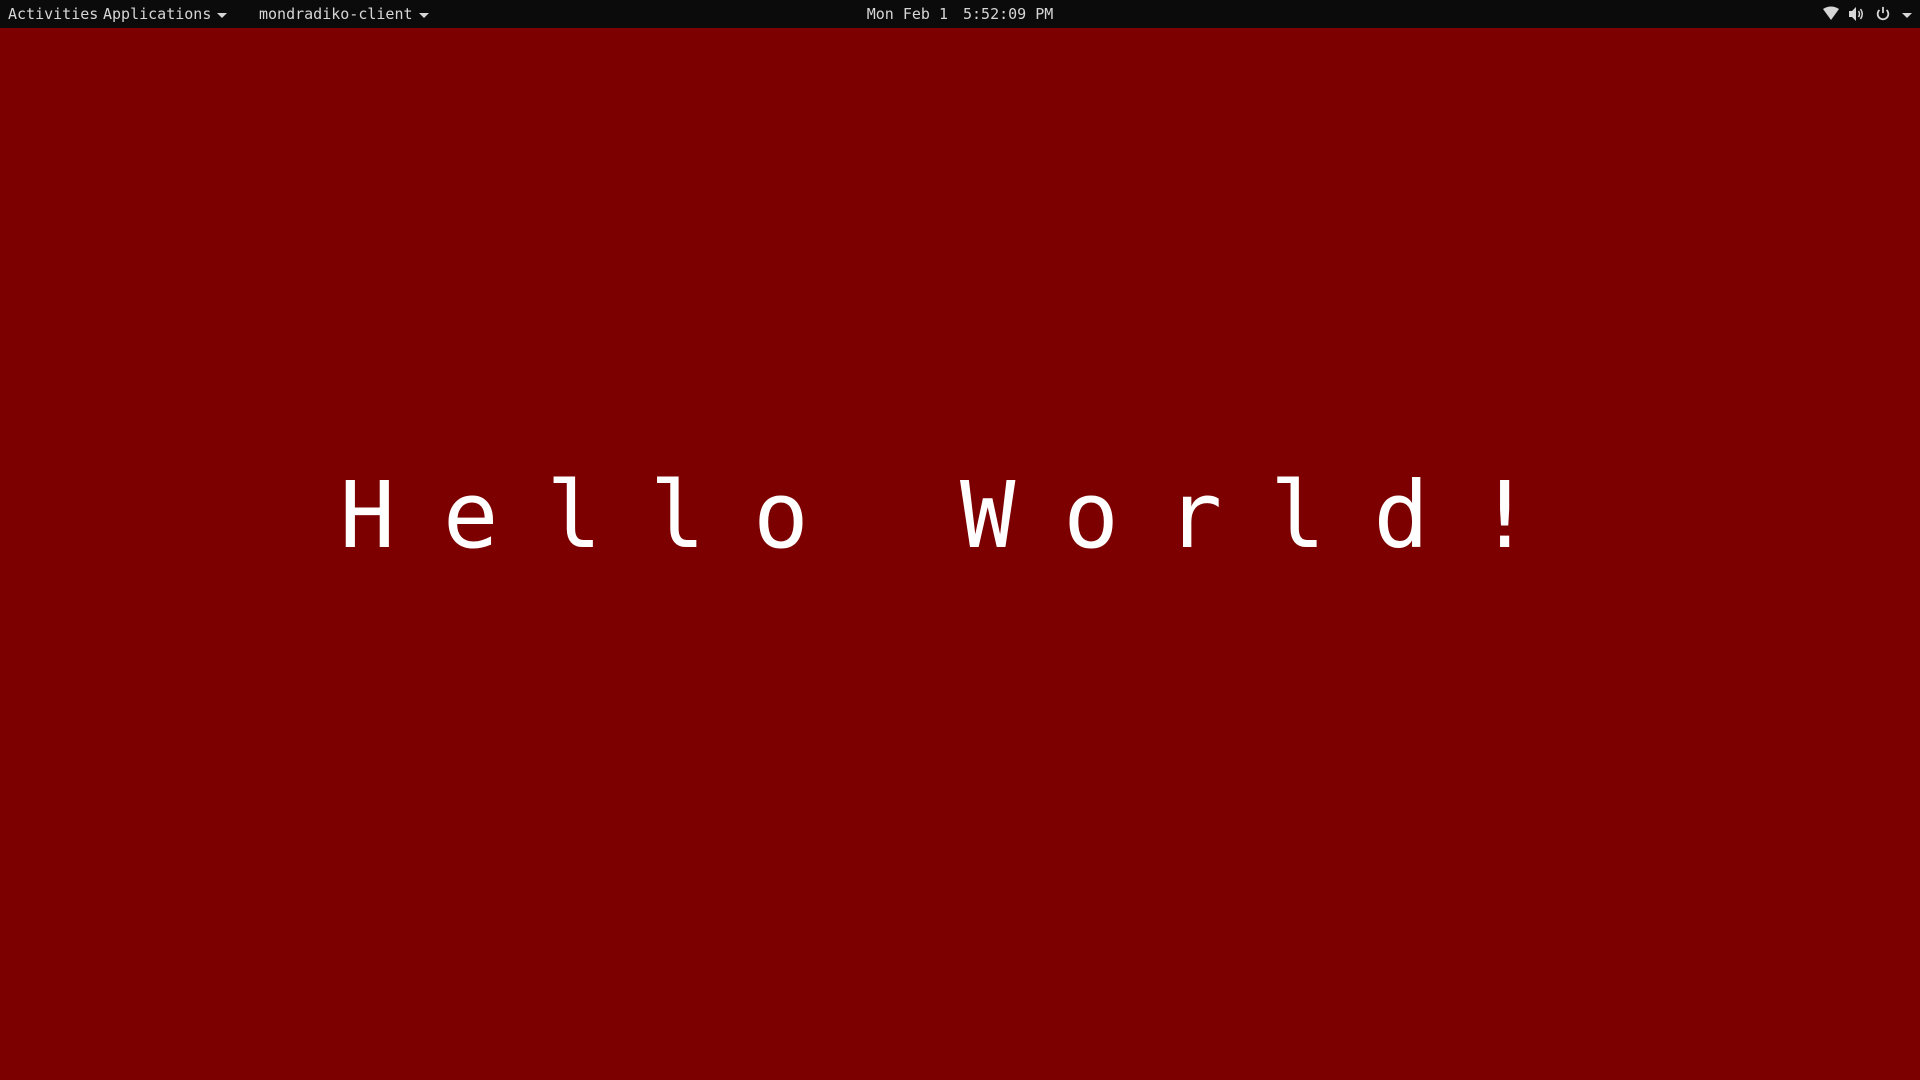  I want to click on applications-menu: Applications, so click(165, 14).